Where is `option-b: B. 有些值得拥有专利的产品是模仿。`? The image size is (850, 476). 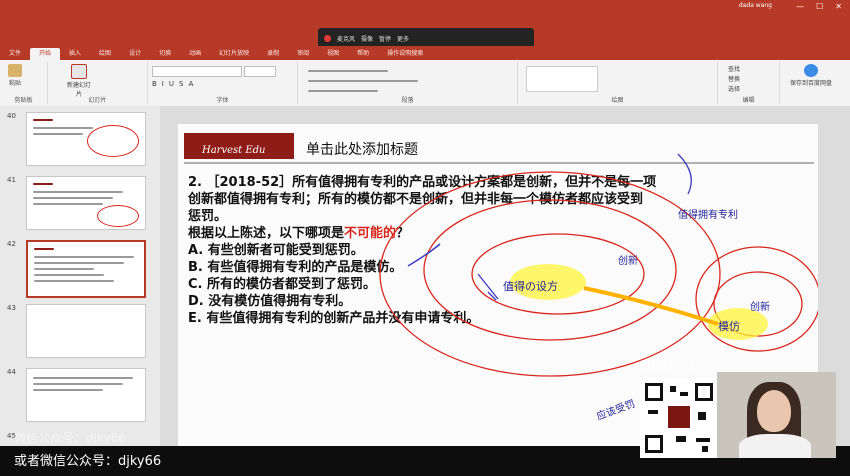 option-b: B. 有些值得拥有专利的产品是模仿。 is located at coordinates (295, 267).